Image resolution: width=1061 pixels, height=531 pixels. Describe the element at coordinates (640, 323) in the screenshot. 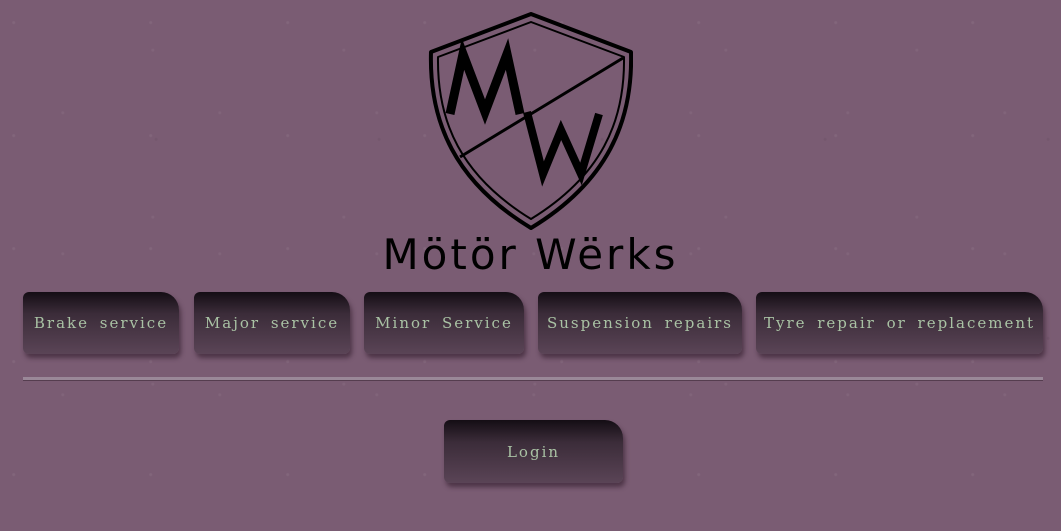

I see `suspension-repairs-button: Suspension repairs` at that location.